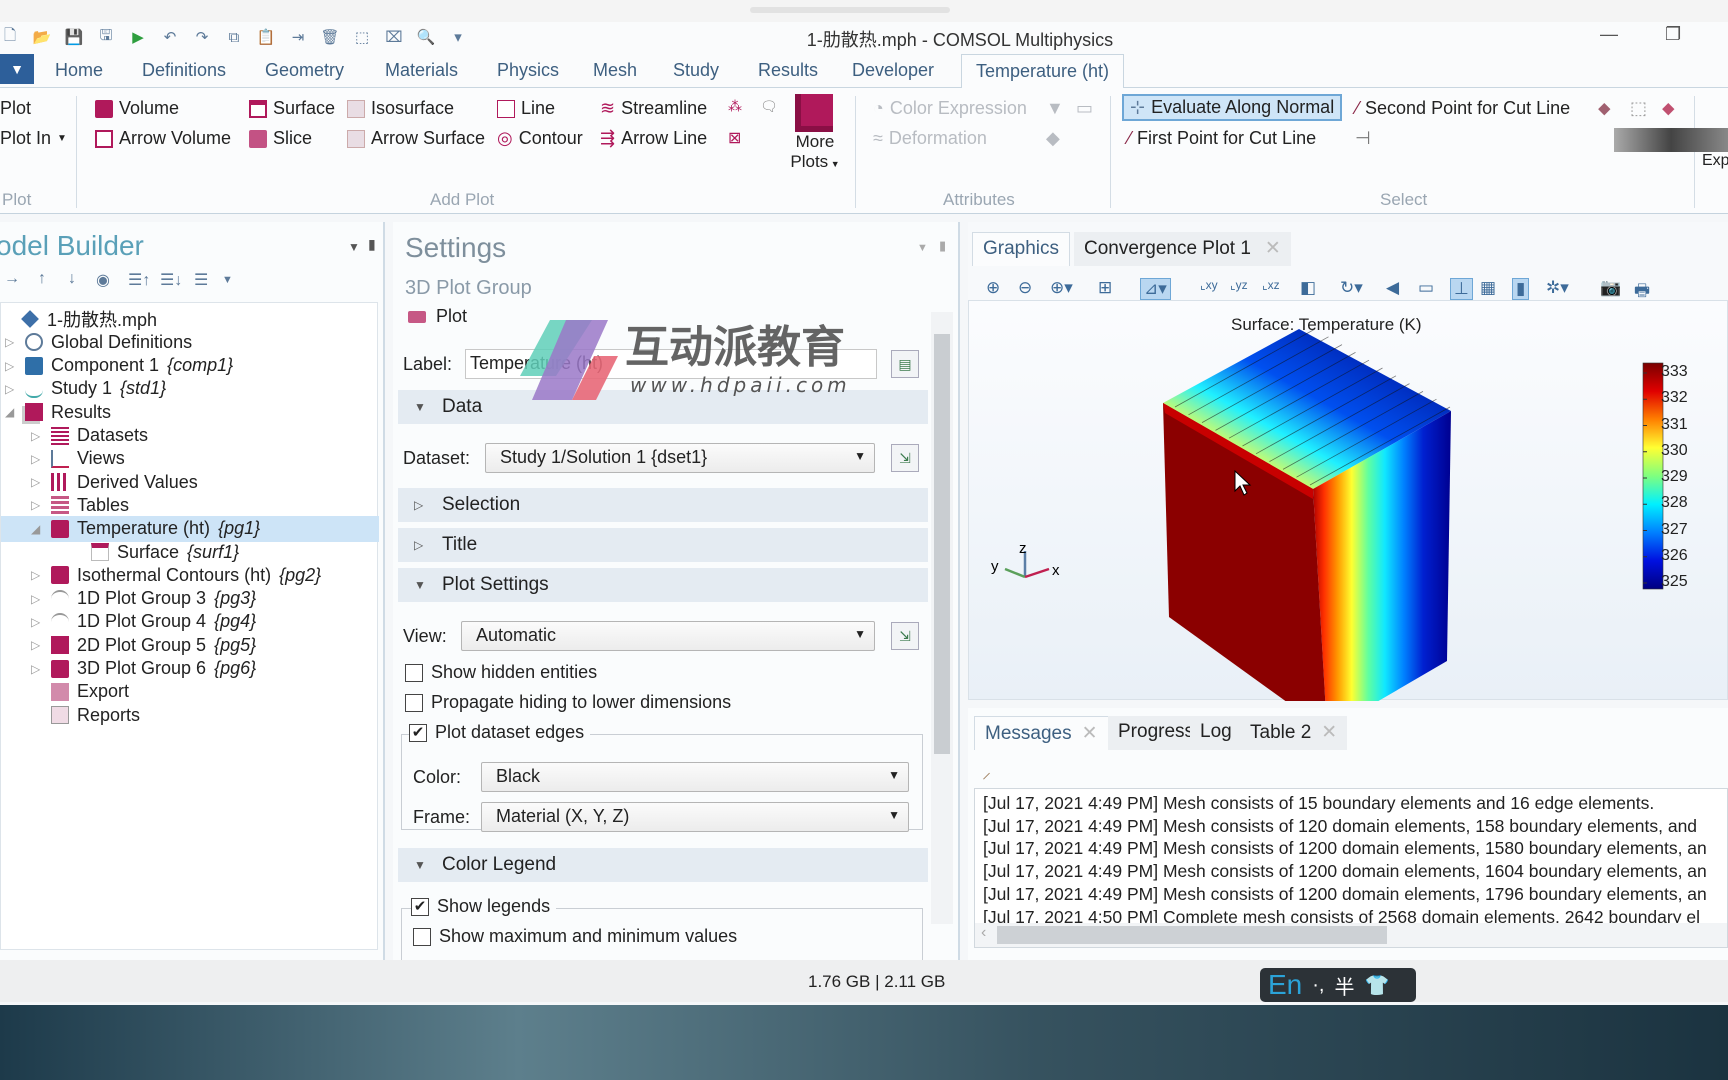 Image resolution: width=1728 pixels, height=1080 pixels. I want to click on list-options-icon: ☰, so click(201, 280).